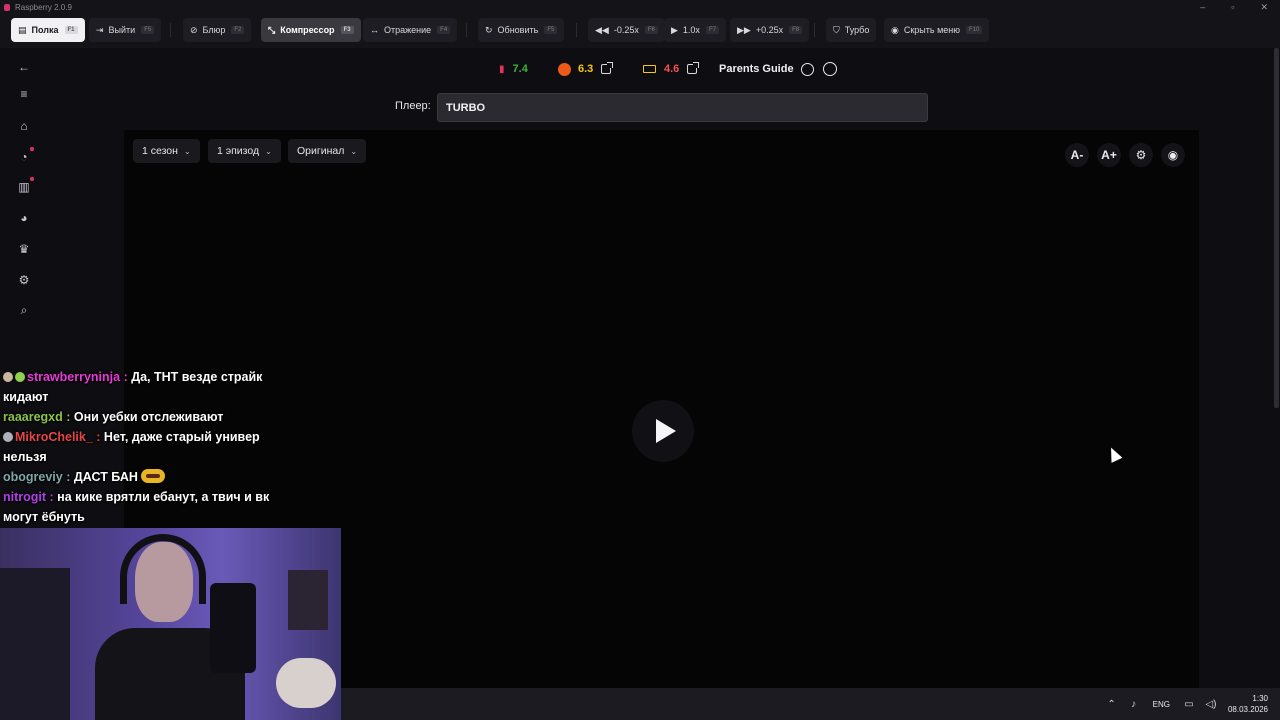 The image size is (1280, 720). What do you see at coordinates (564, 69) in the screenshot?
I see `shikimori-logo-icon` at bounding box center [564, 69].